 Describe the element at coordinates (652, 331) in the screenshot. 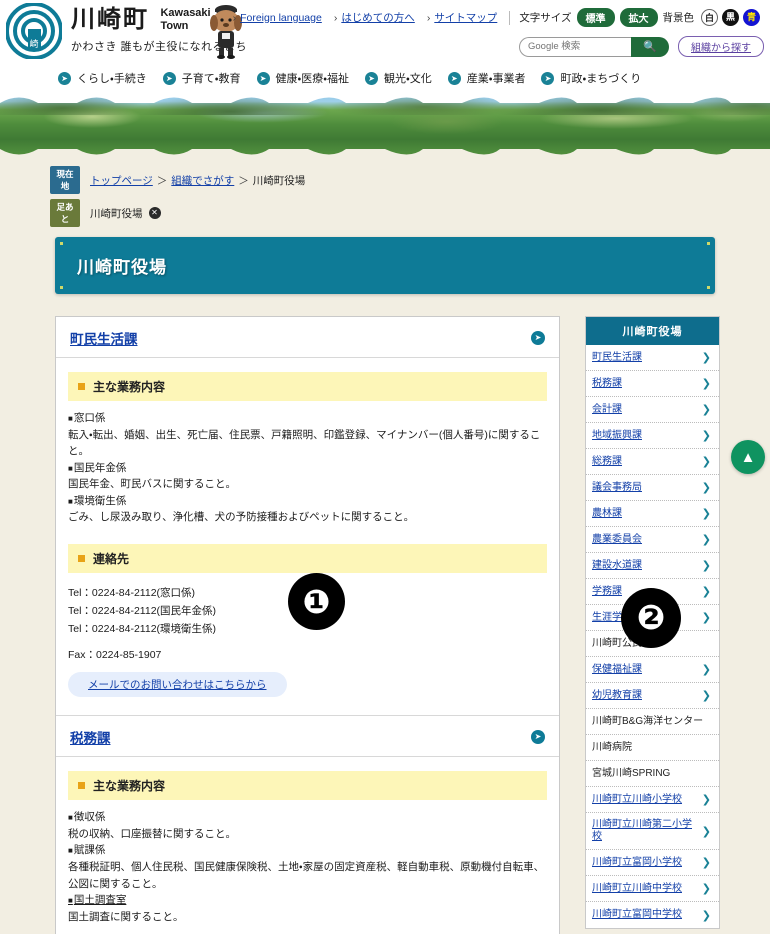

I see `sidebar-title: 川崎町役場` at that location.